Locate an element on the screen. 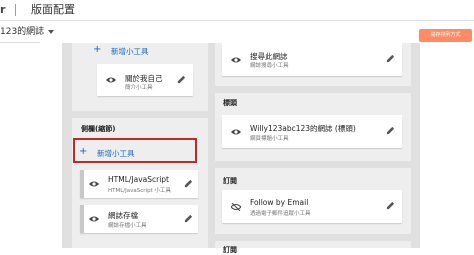  gadget-html-javascript: HTML/JavaScript HTML/JavaScript 小工具 is located at coordinates (139, 184).